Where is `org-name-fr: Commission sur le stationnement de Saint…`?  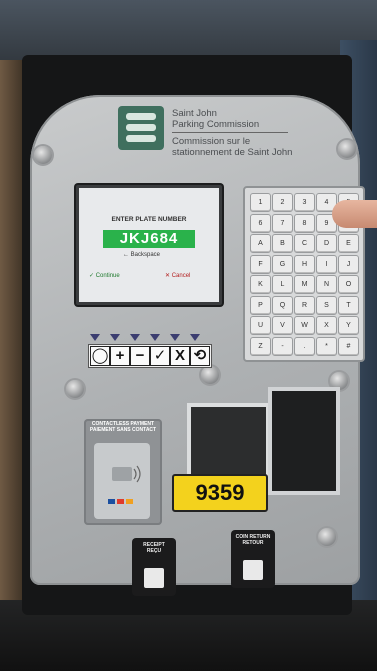
org-name-fr: Commission sur le stationnement de Saint… is located at coordinates (232, 147).